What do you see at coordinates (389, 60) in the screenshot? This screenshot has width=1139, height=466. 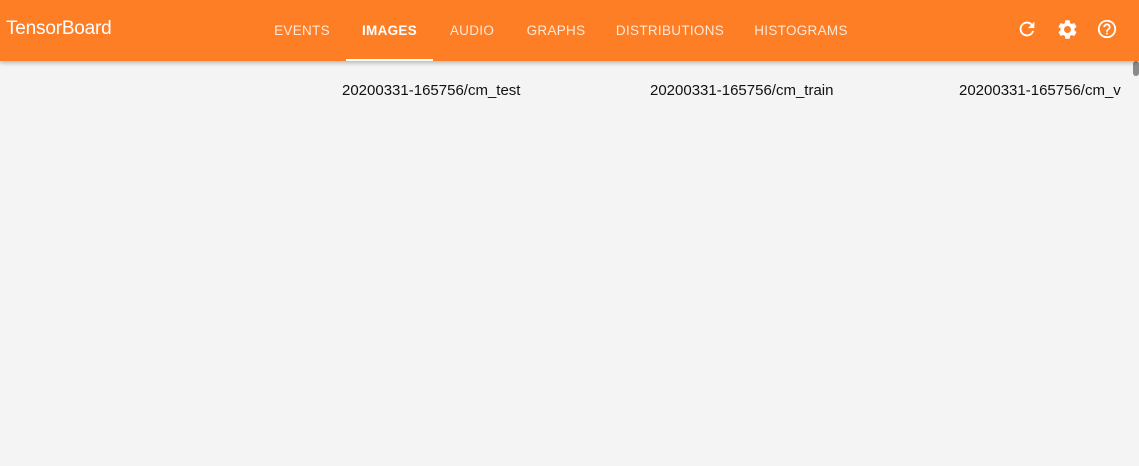 I see `active-tab-indicator` at bounding box center [389, 60].